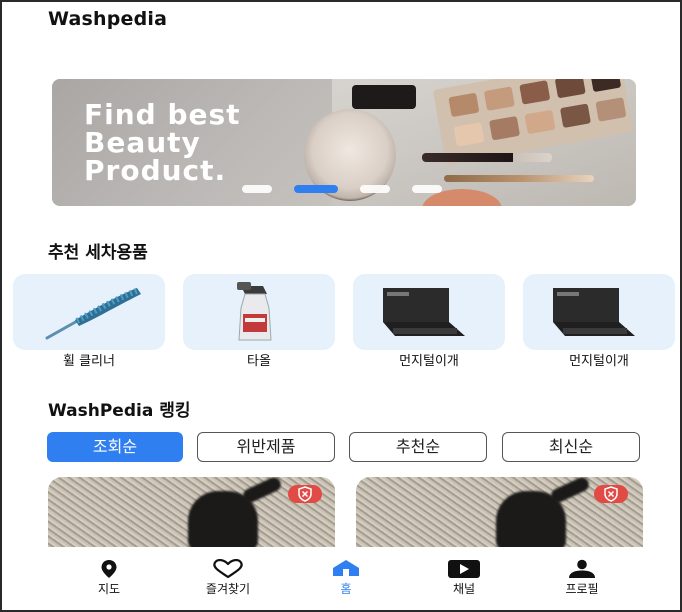  Describe the element at coordinates (259, 361) in the screenshot. I see `recommend-label: 타올` at that location.